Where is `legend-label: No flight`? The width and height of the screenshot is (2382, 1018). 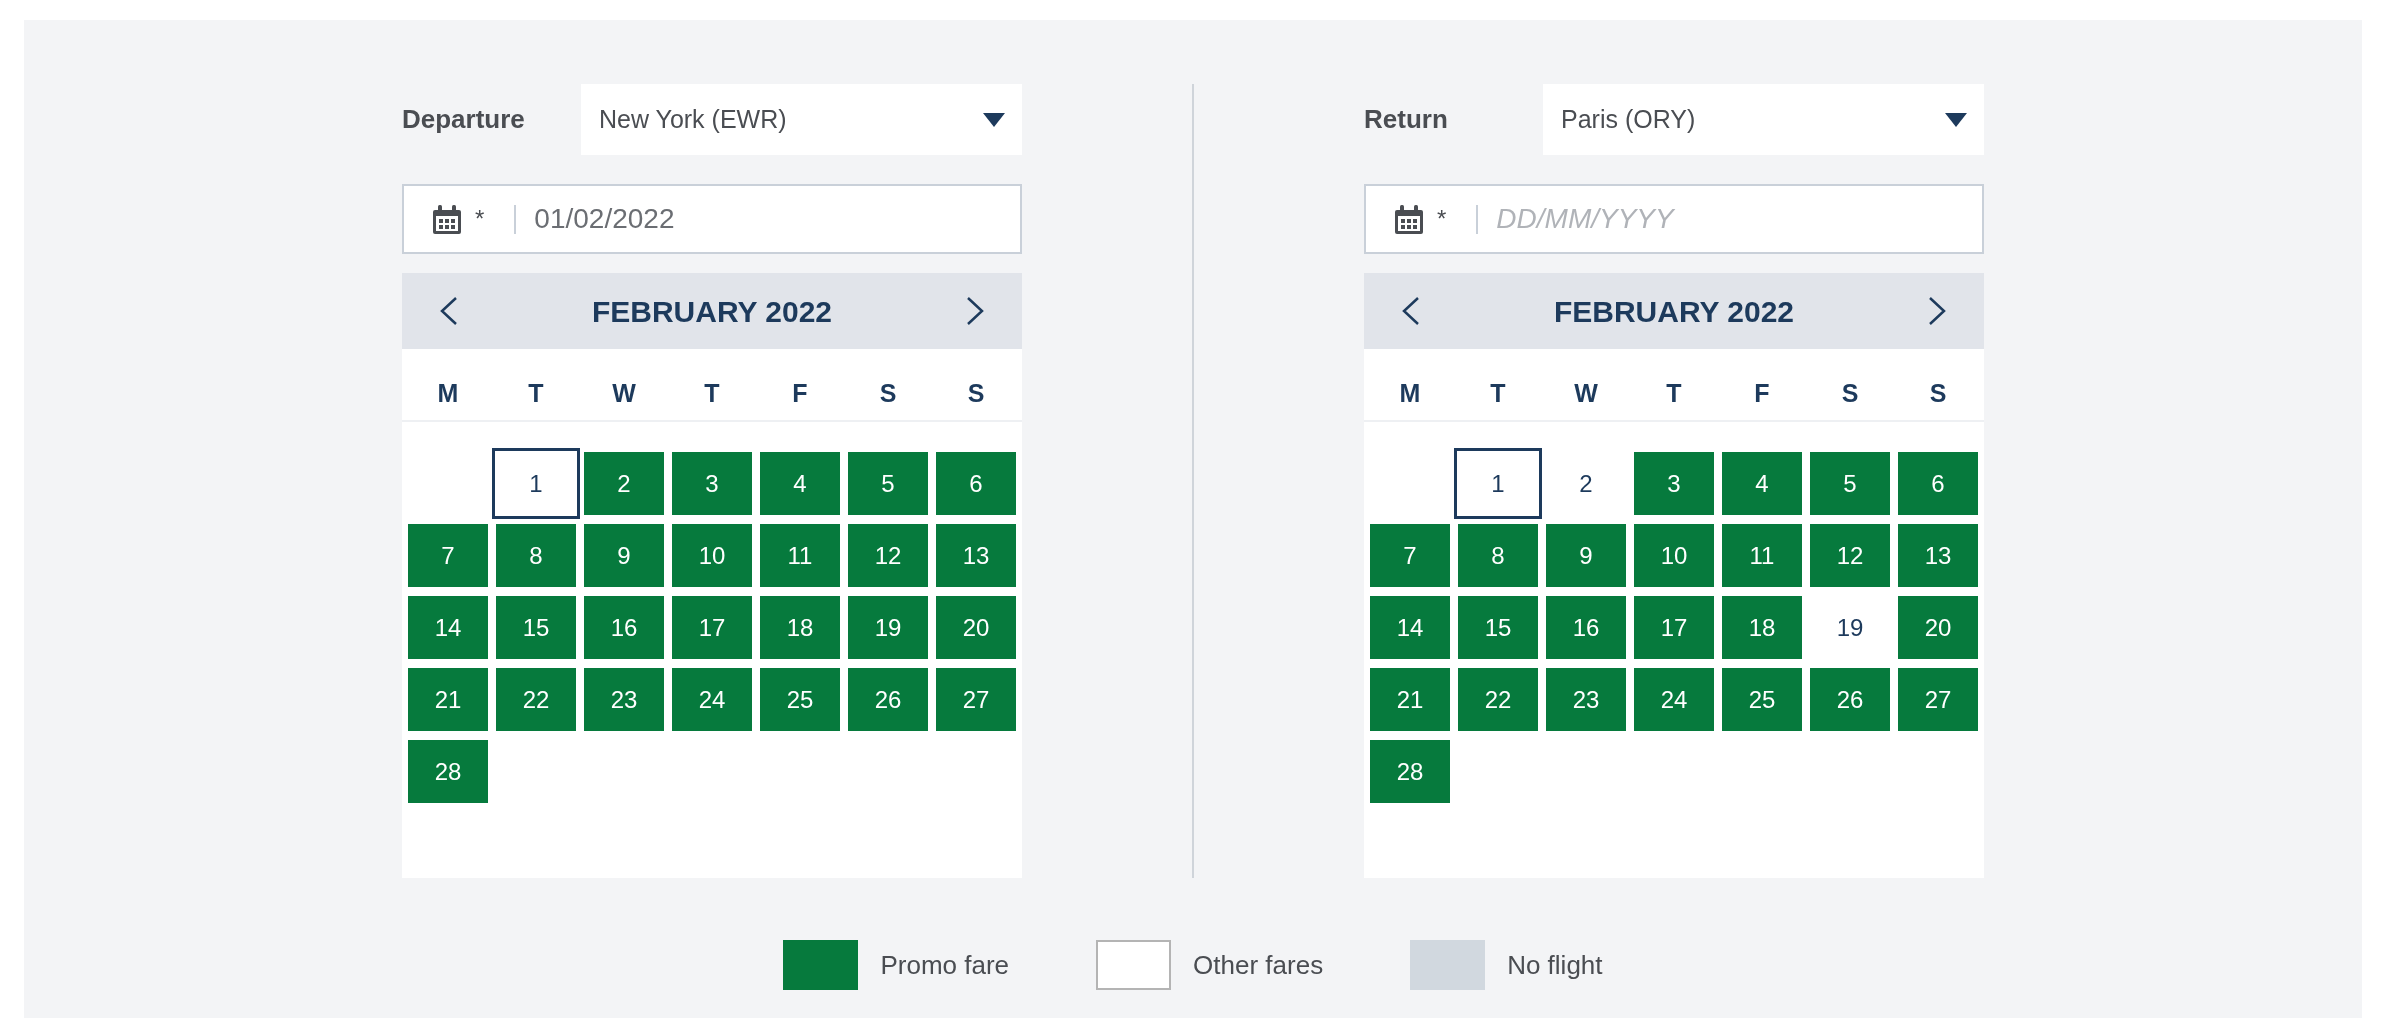
legend-label: No flight is located at coordinates (1555, 965).